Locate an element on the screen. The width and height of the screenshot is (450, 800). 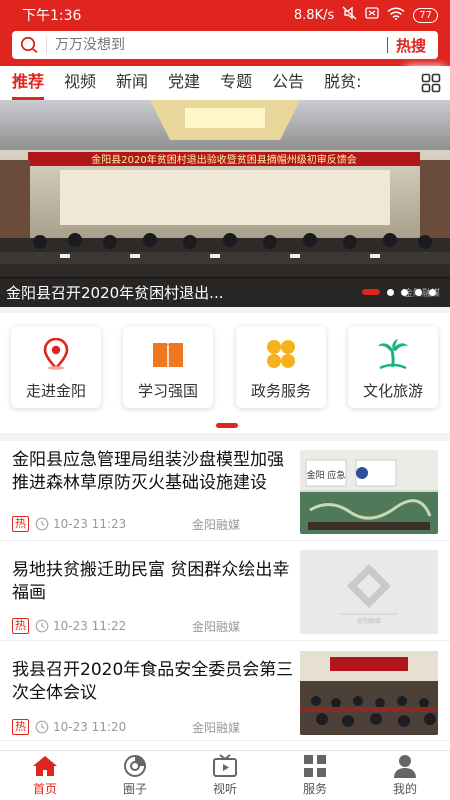
search-divider is located at coordinates (387, 45).